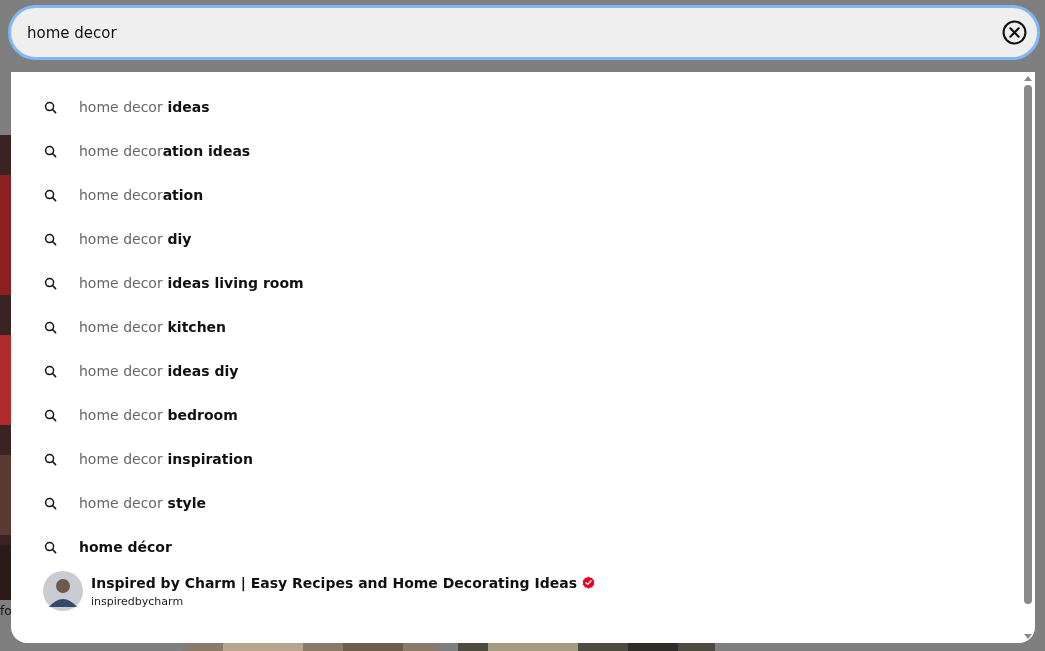 This screenshot has height=651, width=1045. Describe the element at coordinates (1014, 32) in the screenshot. I see `clear-icon` at that location.